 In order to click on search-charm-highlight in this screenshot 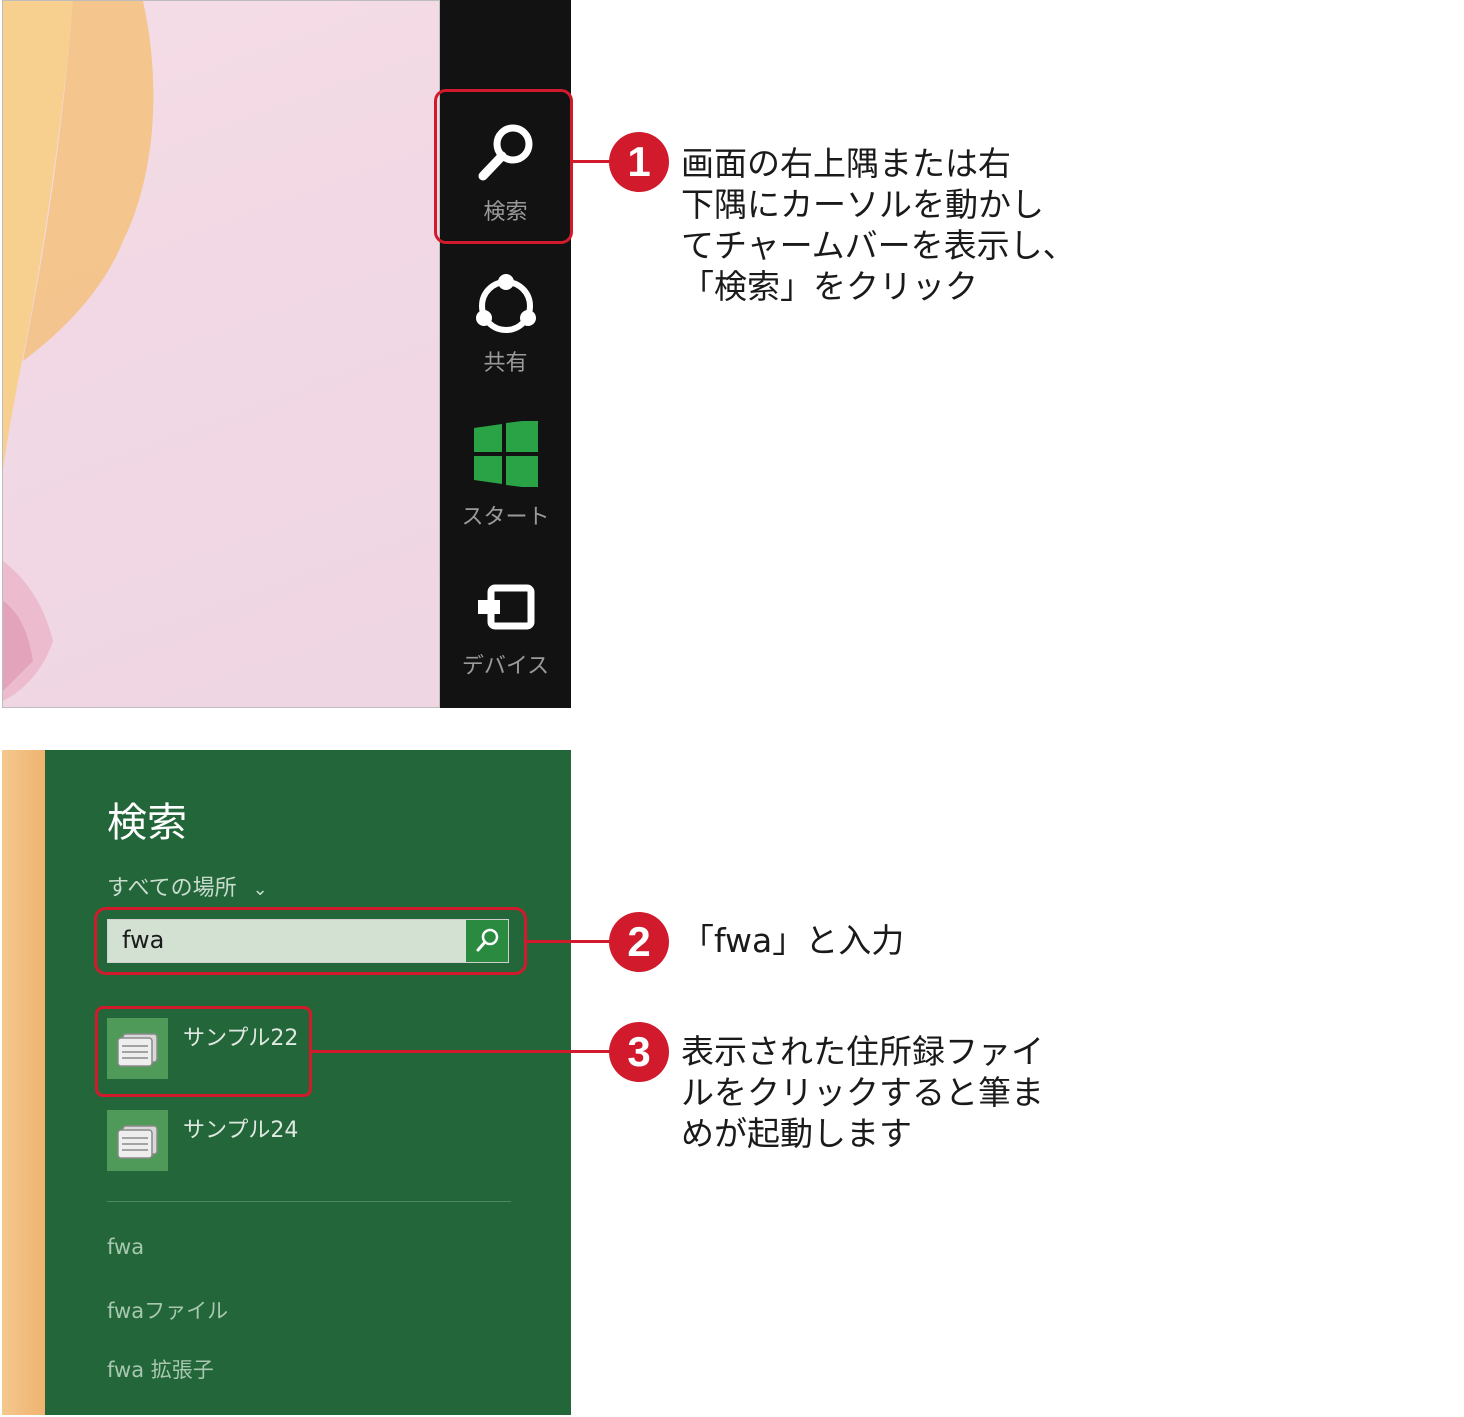, I will do `click(503, 166)`.